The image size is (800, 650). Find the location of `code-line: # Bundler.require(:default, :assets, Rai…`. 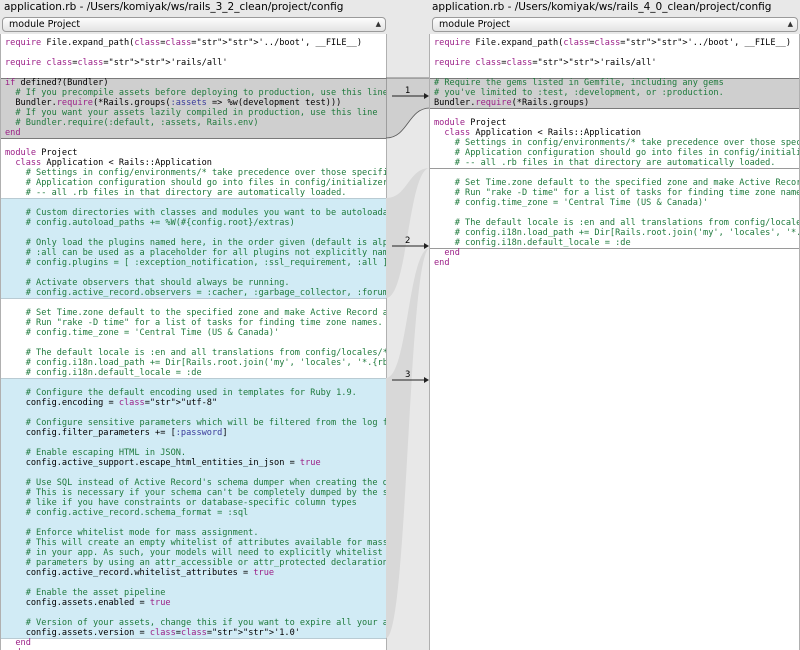

code-line: # Bundler.require(:default, :assets, Rai… is located at coordinates (137, 123).